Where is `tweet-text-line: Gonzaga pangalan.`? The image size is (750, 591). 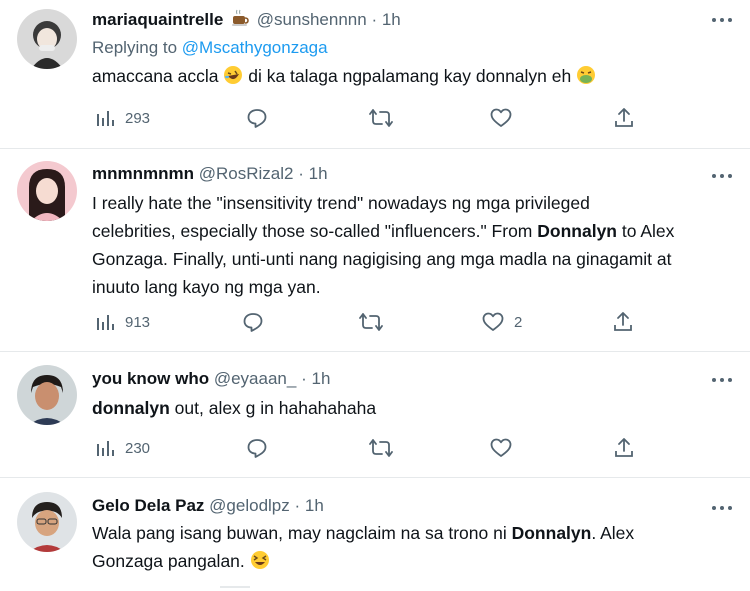 tweet-text-line: Gonzaga pangalan. is located at coordinates (412, 561).